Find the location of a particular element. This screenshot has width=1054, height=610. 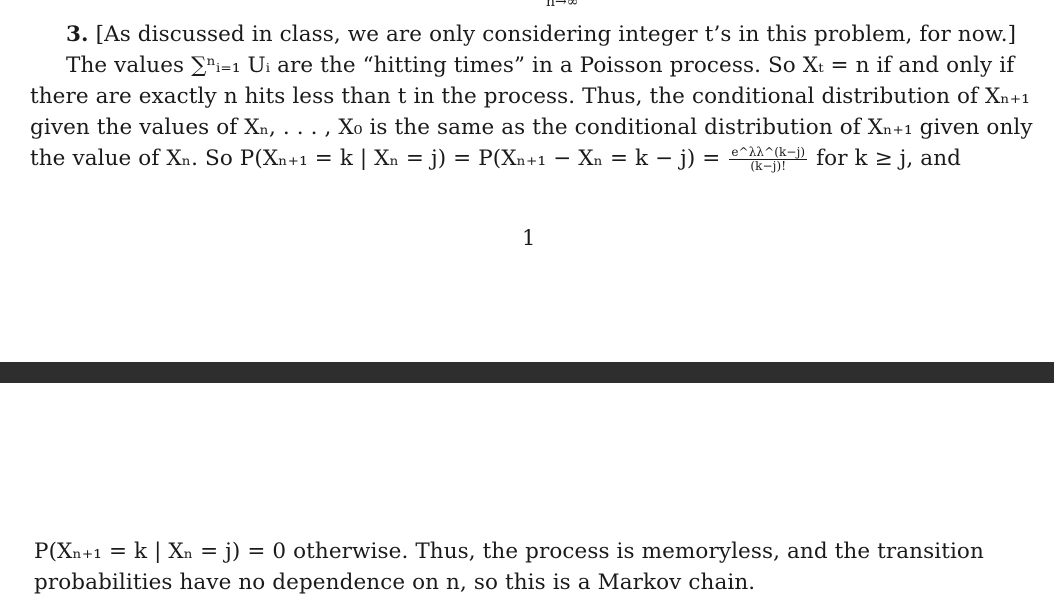

page-number: 1 is located at coordinates (529, 238).